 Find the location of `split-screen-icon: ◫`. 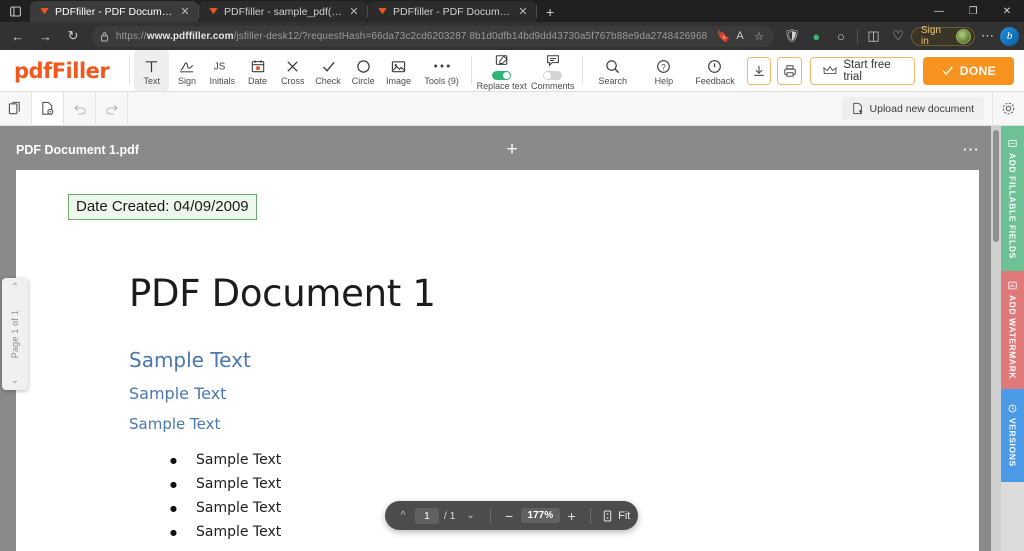

split-screen-icon: ◫ is located at coordinates (874, 36).